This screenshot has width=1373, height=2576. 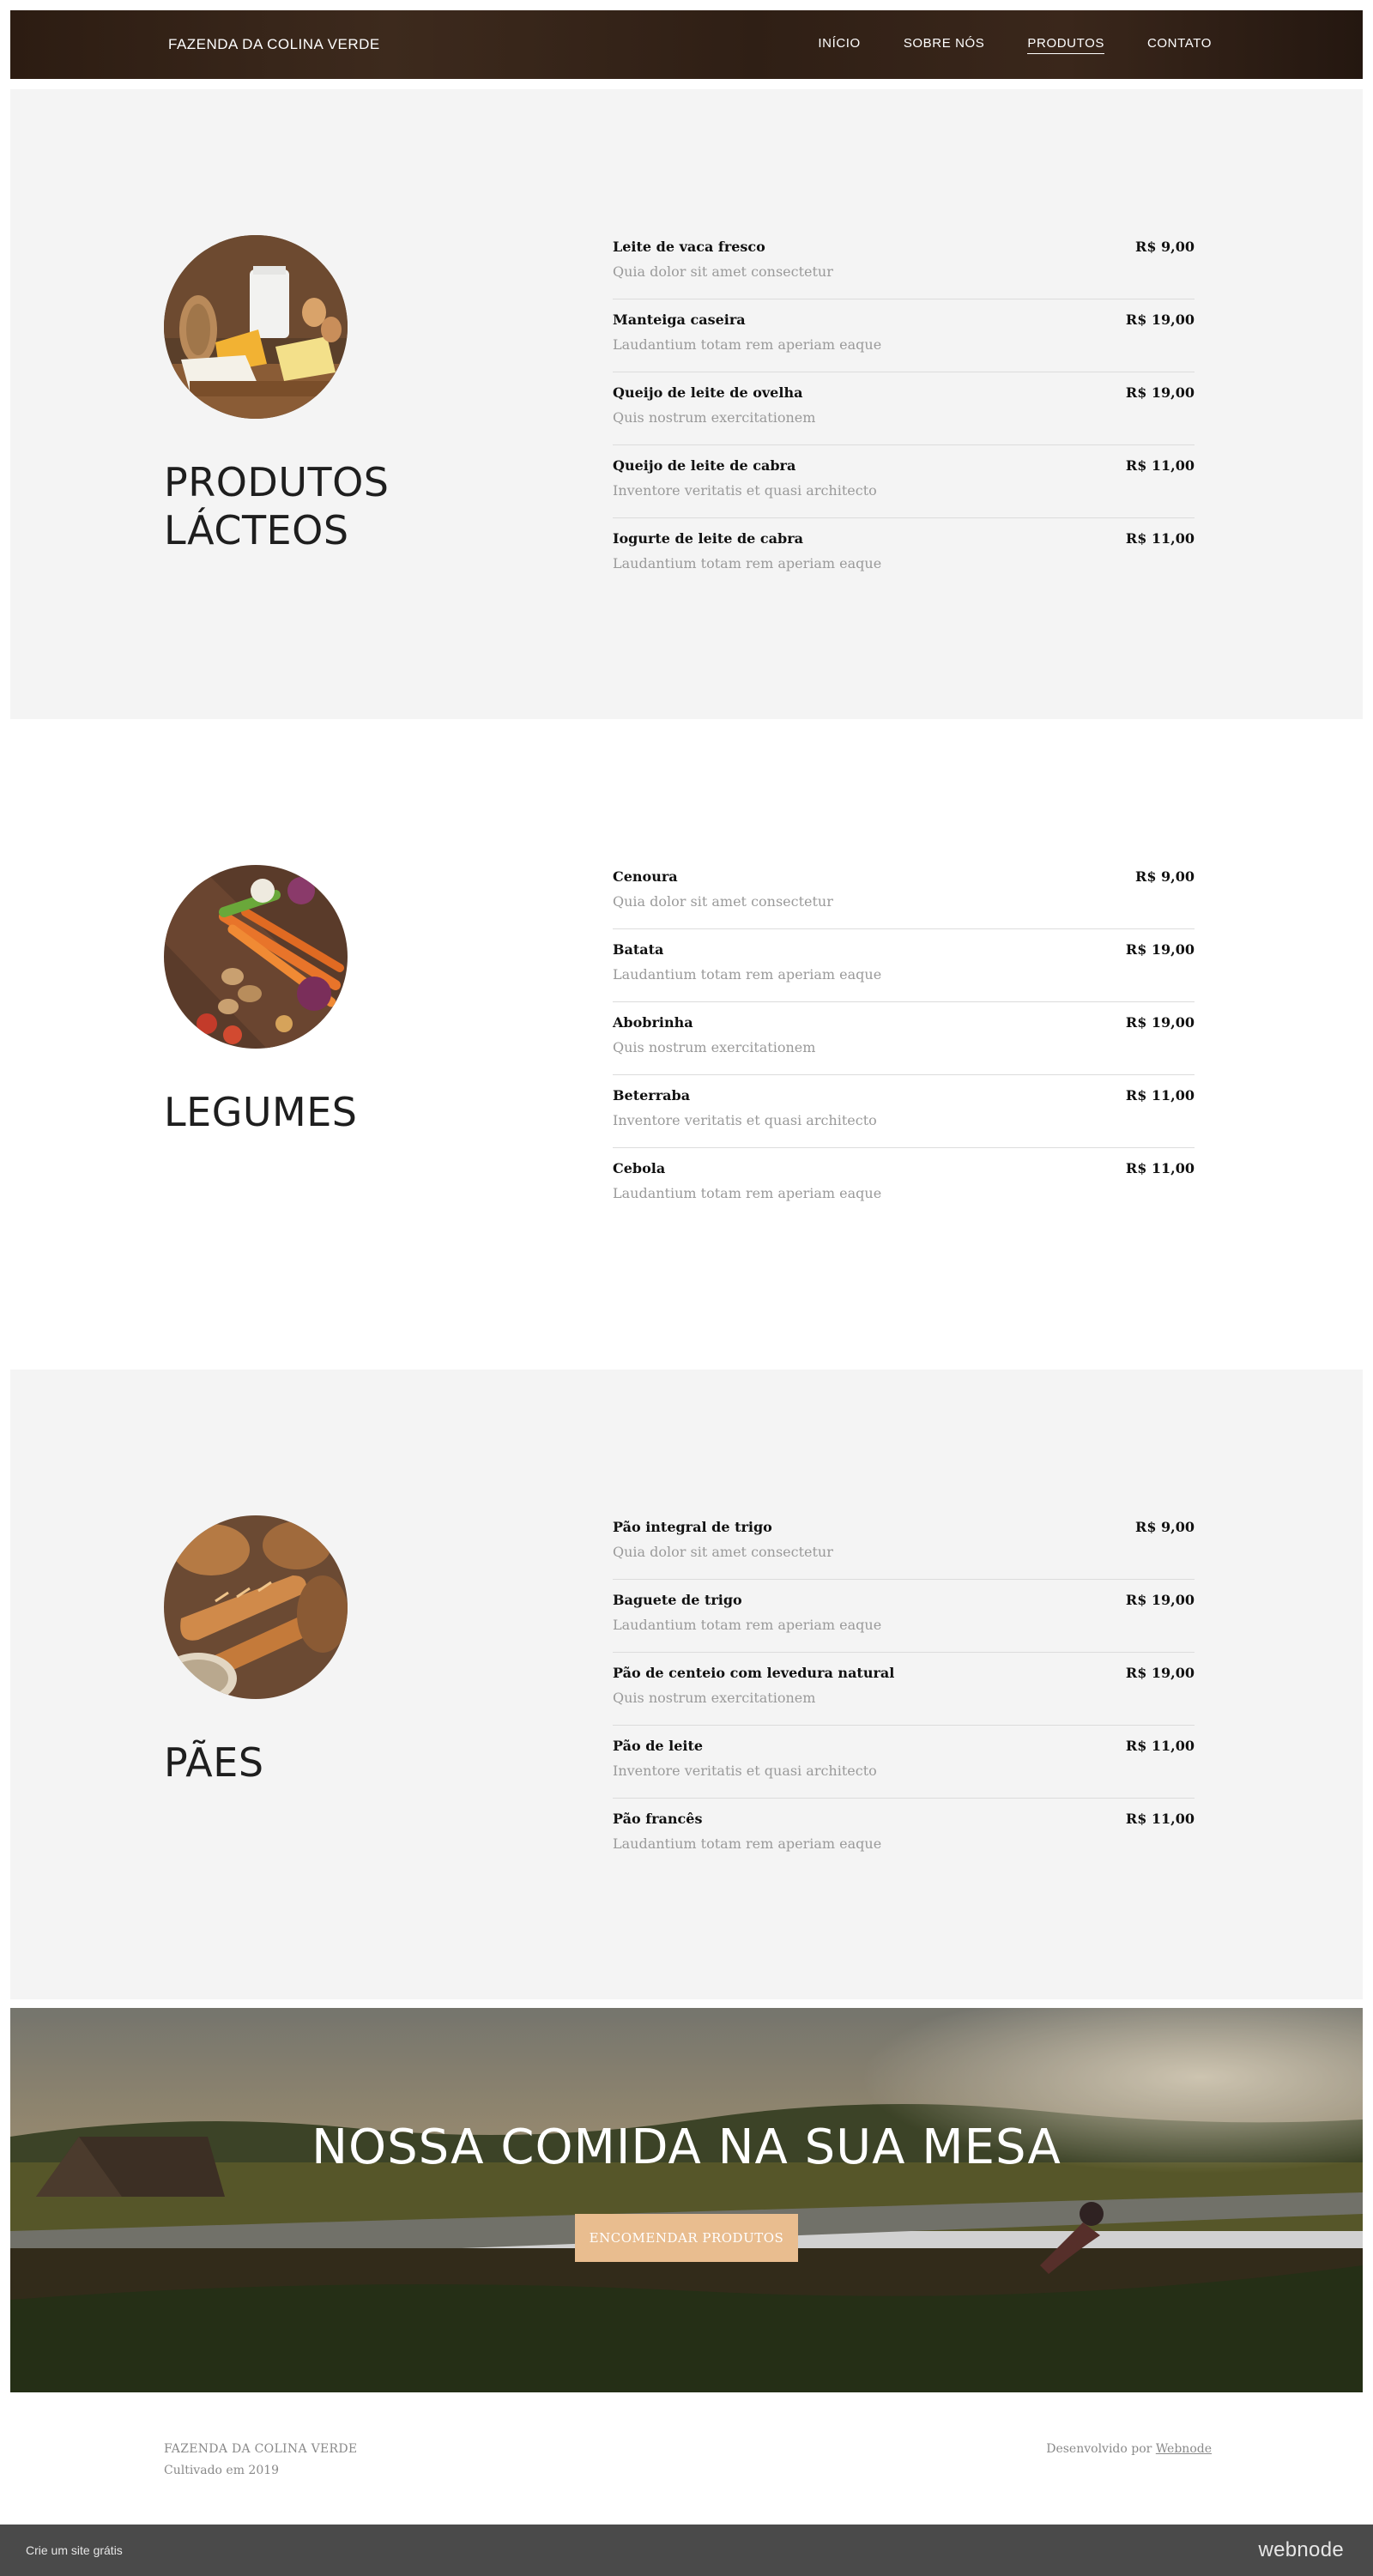 What do you see at coordinates (74, 2550) in the screenshot?
I see `create-site-link: Crie um site grátis` at bounding box center [74, 2550].